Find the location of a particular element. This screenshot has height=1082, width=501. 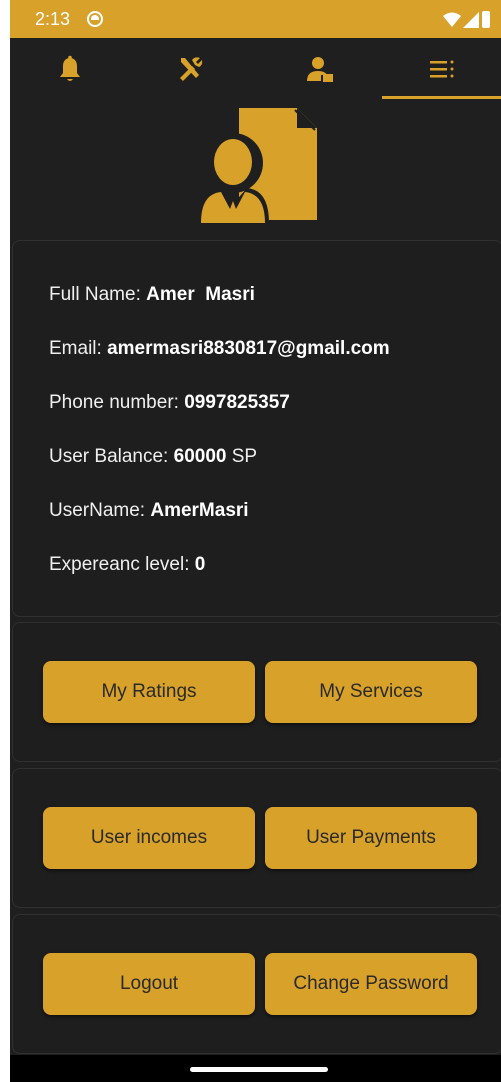

tab-notifications is located at coordinates (70, 69).